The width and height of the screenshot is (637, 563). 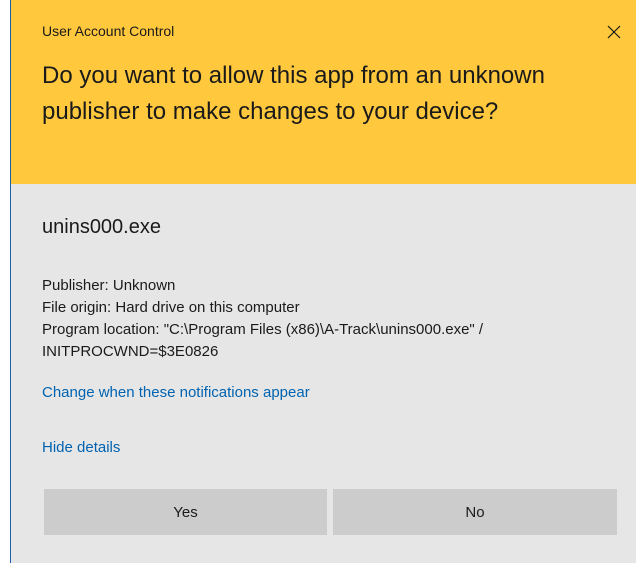 What do you see at coordinates (185, 512) in the screenshot?
I see `yes-button: Yes` at bounding box center [185, 512].